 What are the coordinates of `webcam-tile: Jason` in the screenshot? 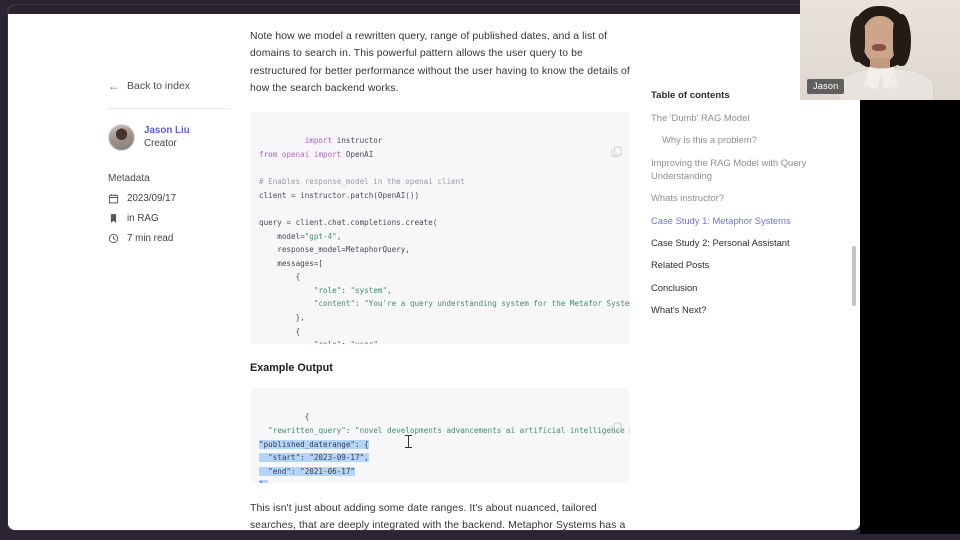 It's located at (880, 50).